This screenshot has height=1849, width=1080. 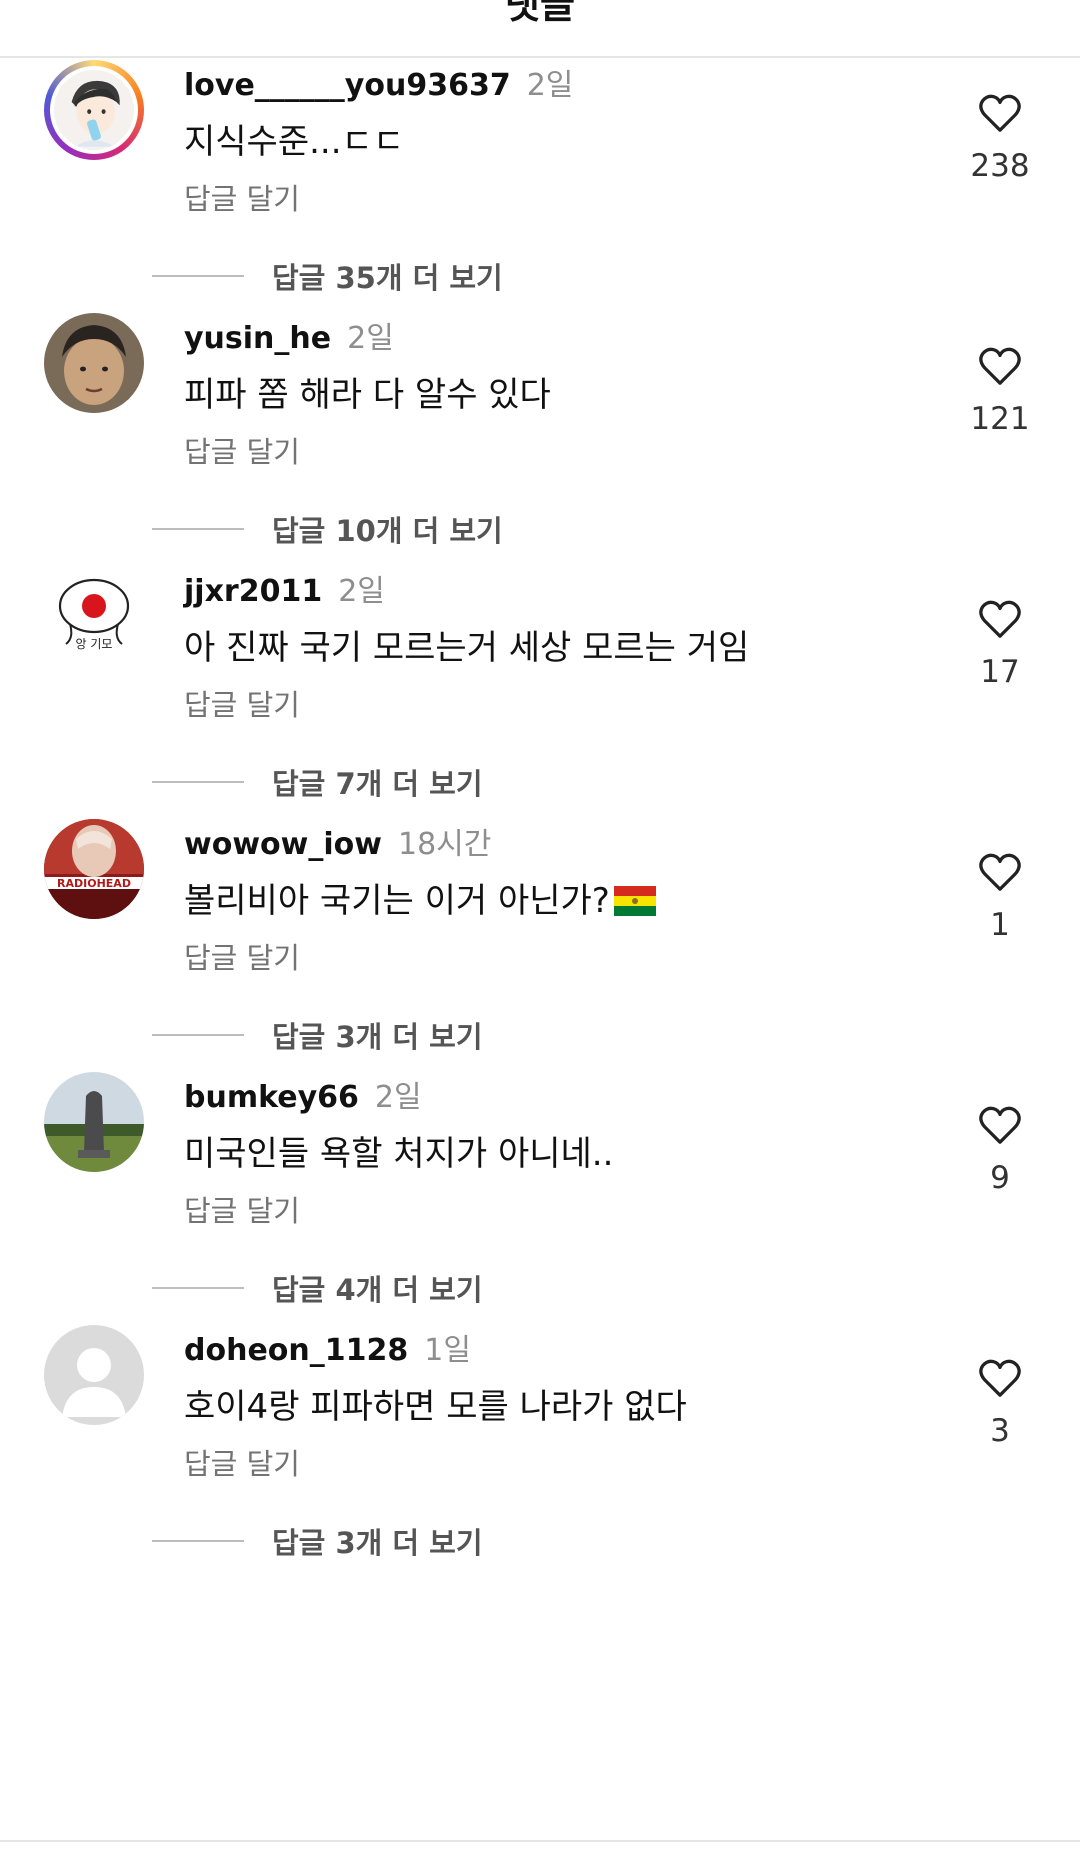 What do you see at coordinates (435, 1407) in the screenshot?
I see `comment-text: 호이4랑 피파하면 모를 나라가 없다` at bounding box center [435, 1407].